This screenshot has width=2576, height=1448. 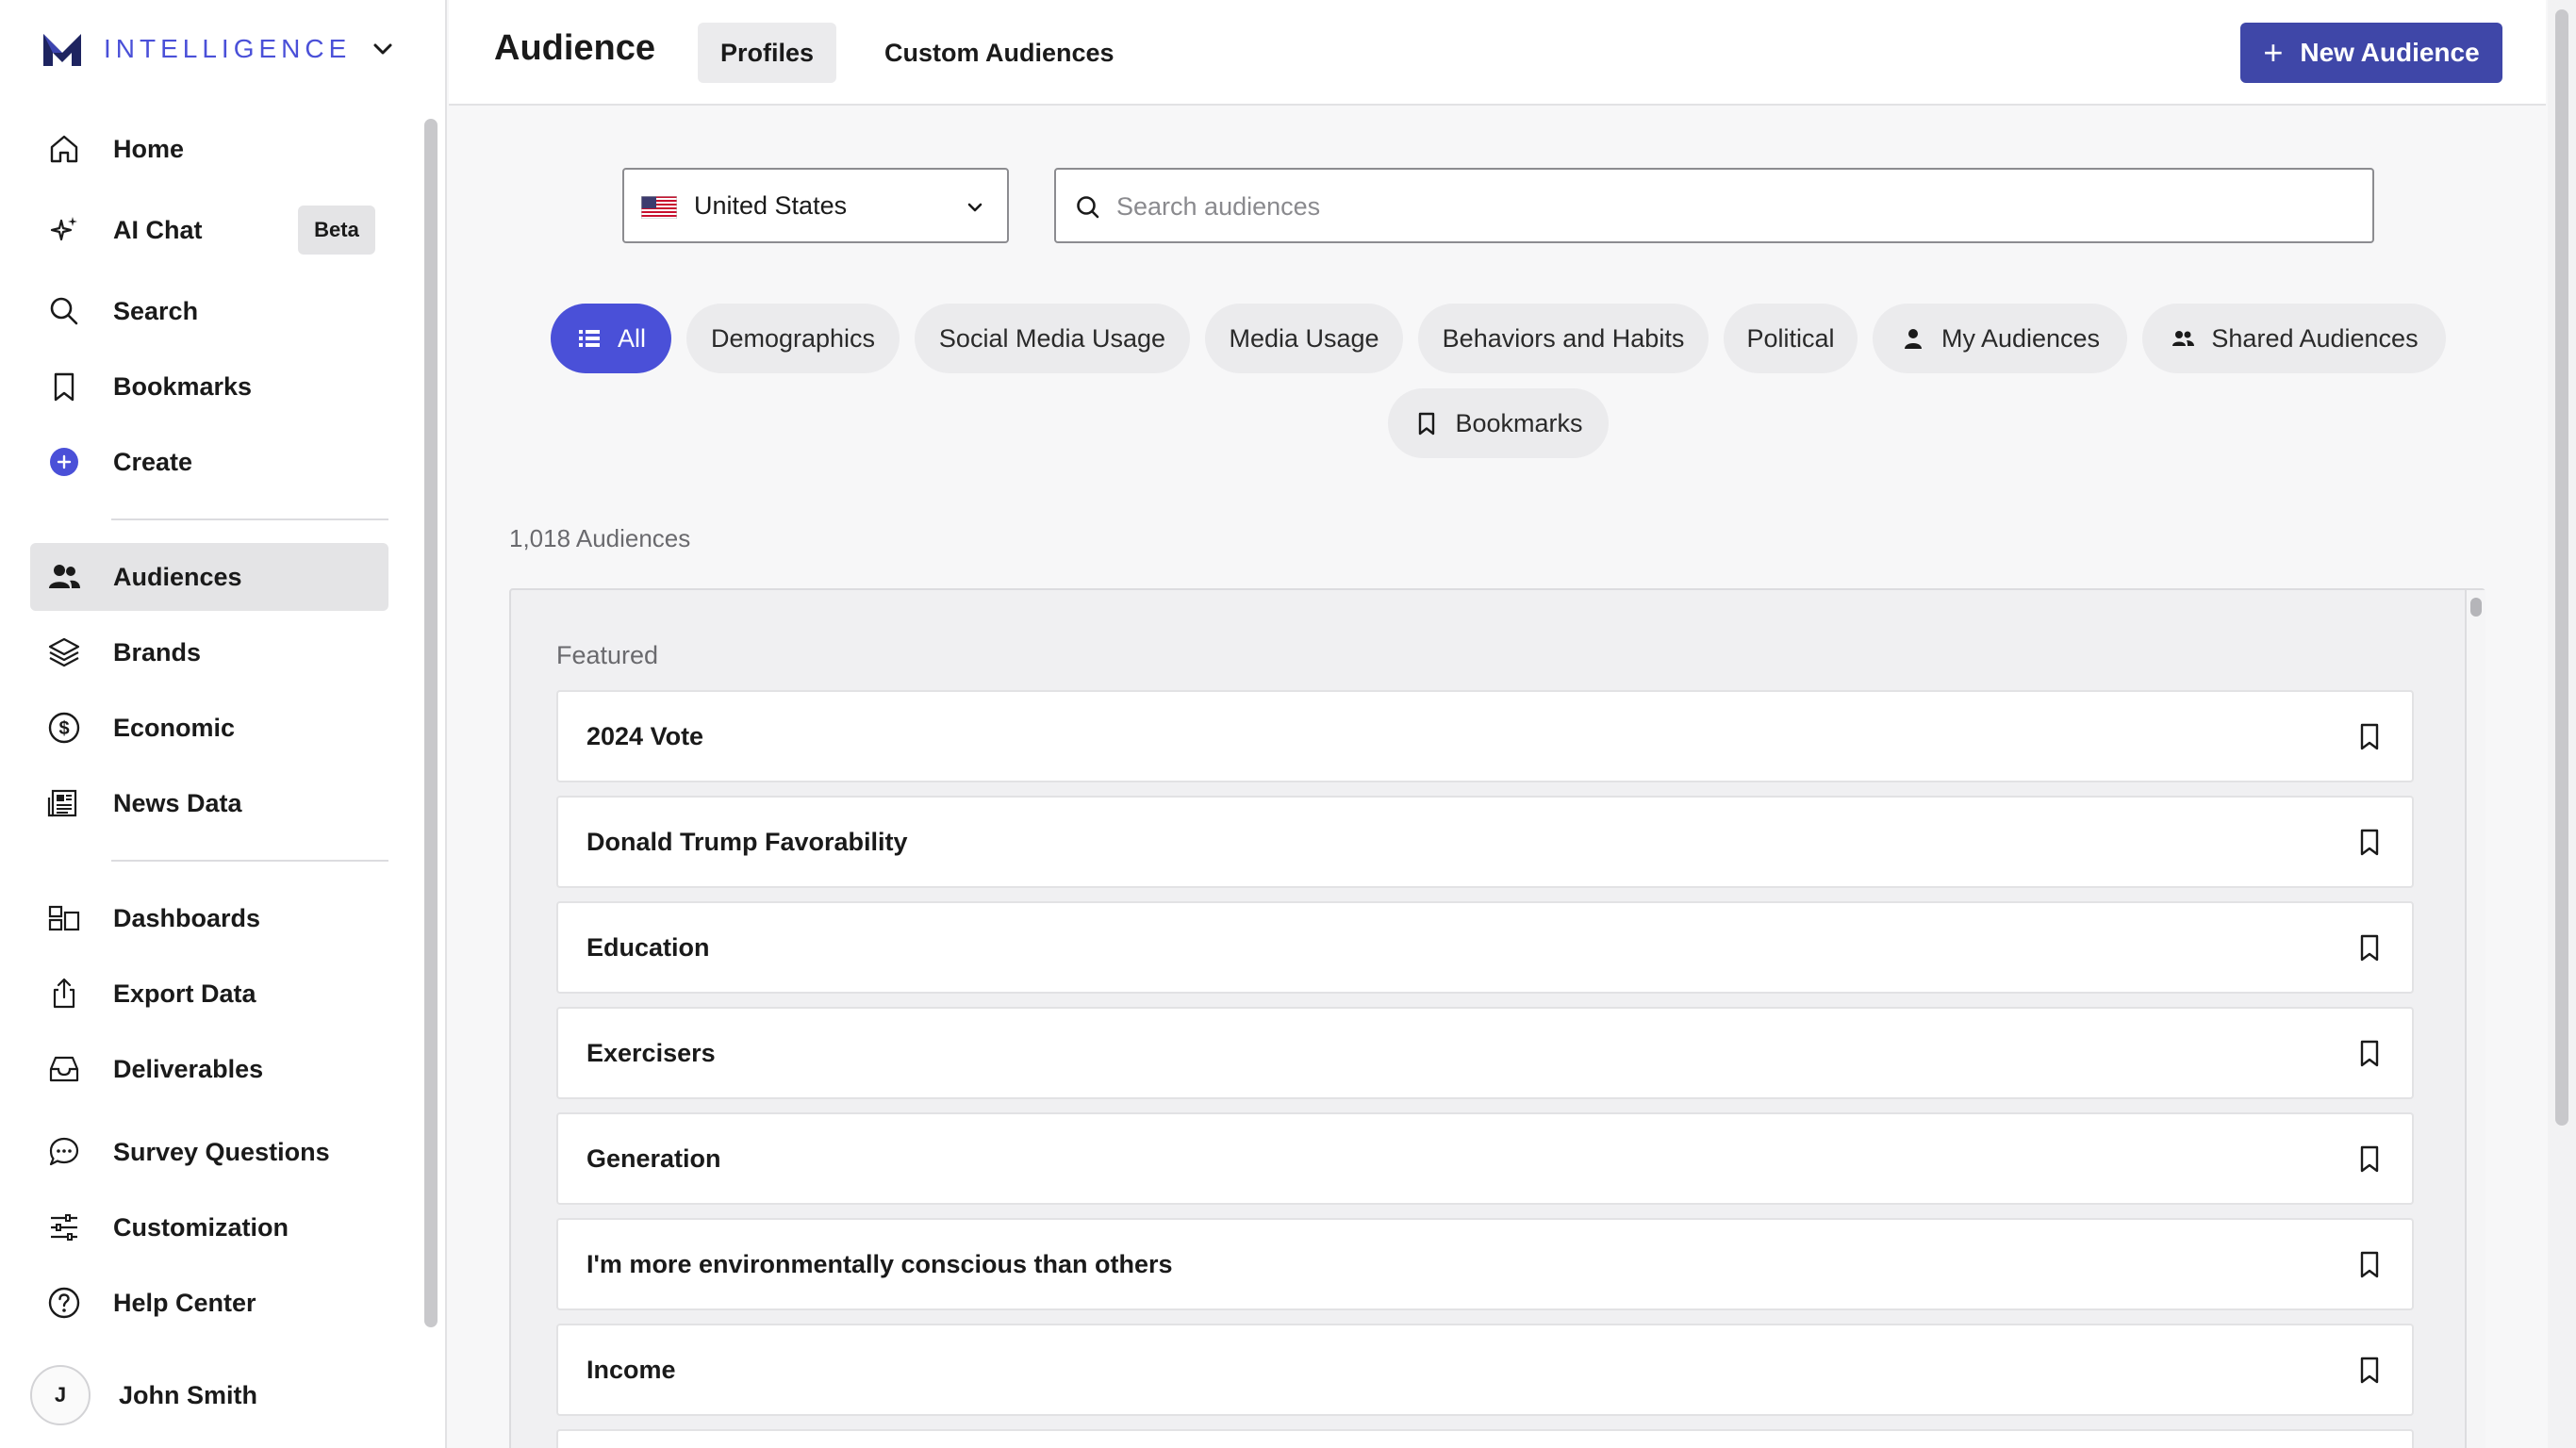 I want to click on list-item-label: Exercisers, so click(x=651, y=1052).